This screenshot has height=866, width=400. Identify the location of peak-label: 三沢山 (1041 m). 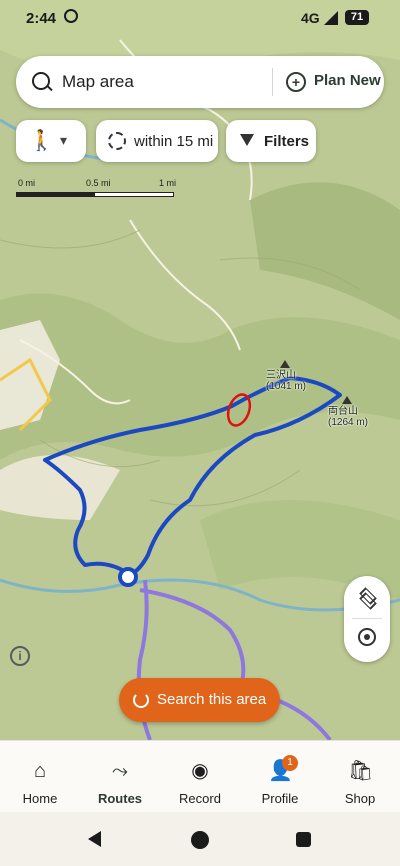
(286, 381).